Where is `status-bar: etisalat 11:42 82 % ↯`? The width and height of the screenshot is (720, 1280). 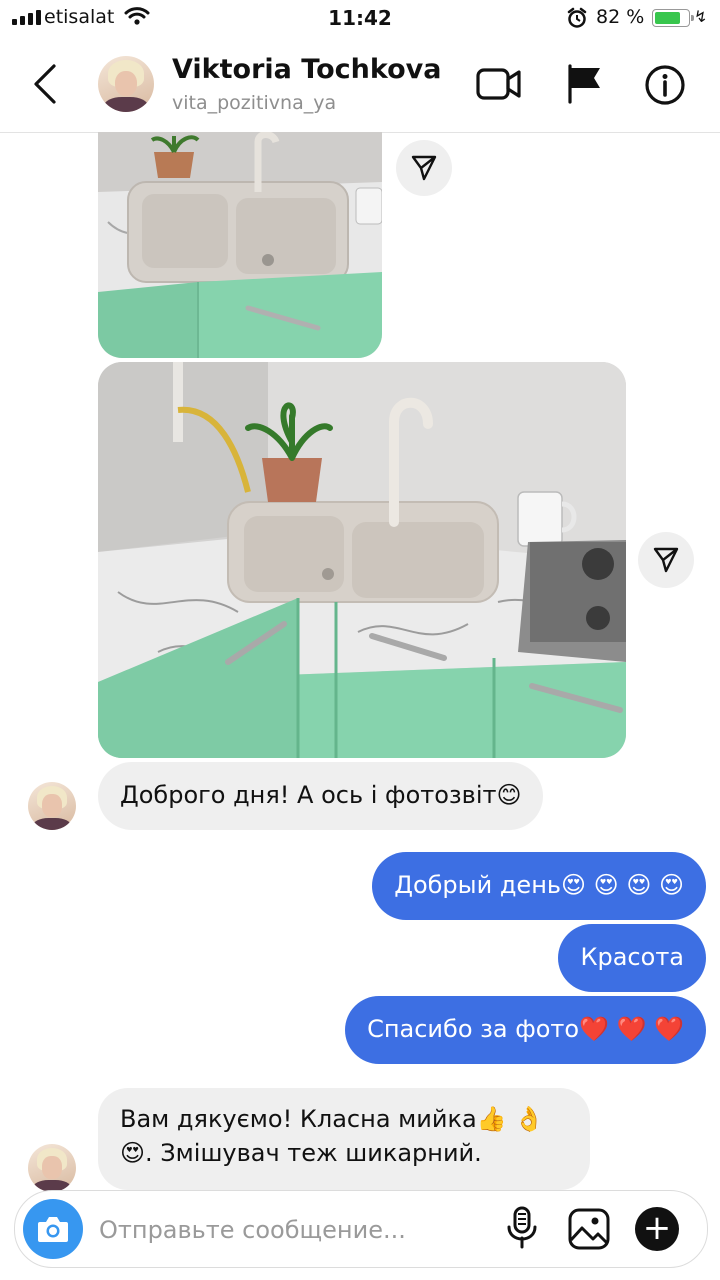 status-bar: etisalat 11:42 82 % ↯ is located at coordinates (360, 18).